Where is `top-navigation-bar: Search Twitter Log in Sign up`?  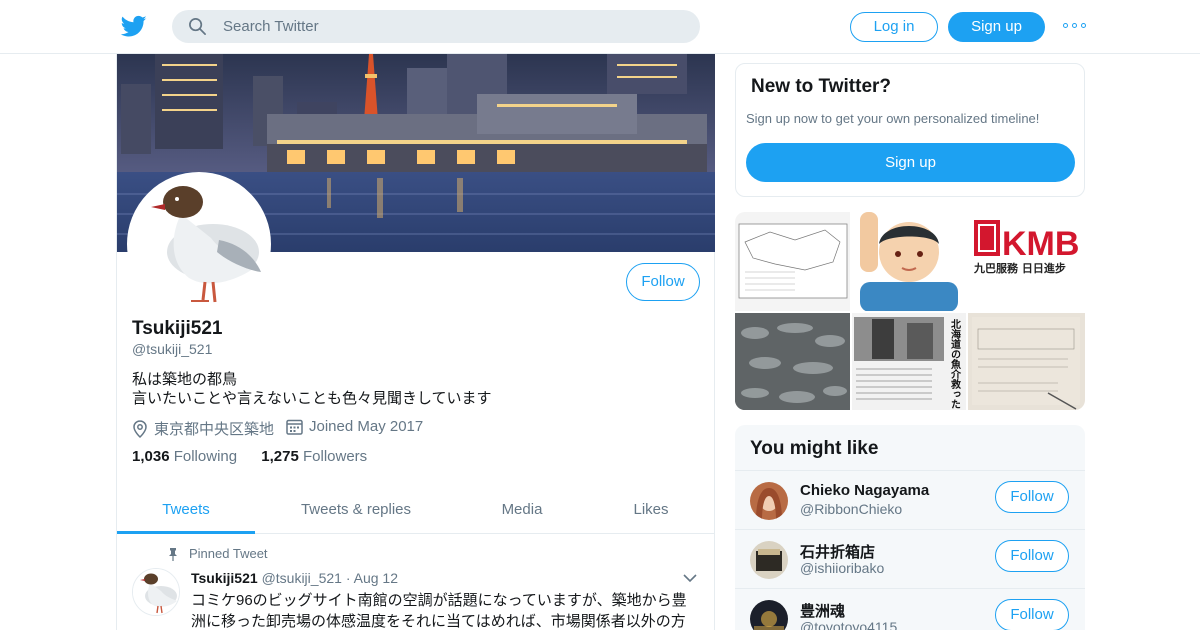 top-navigation-bar: Search Twitter Log in Sign up is located at coordinates (600, 27).